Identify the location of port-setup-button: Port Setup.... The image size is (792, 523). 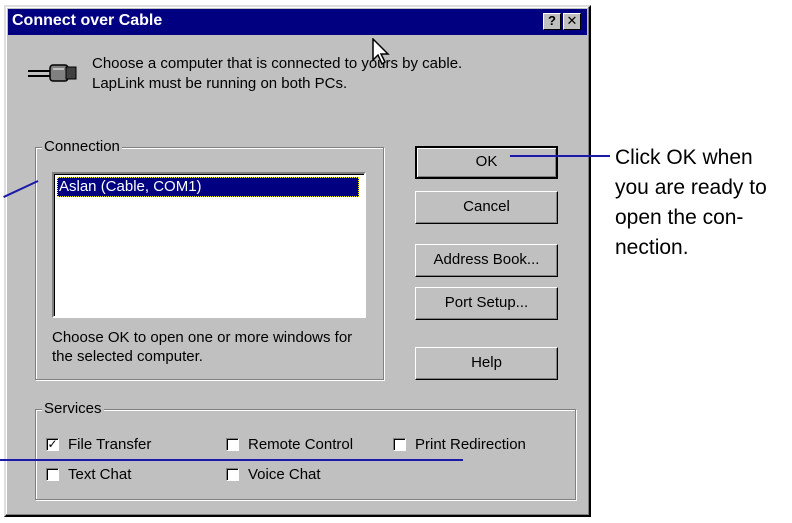
(486, 303).